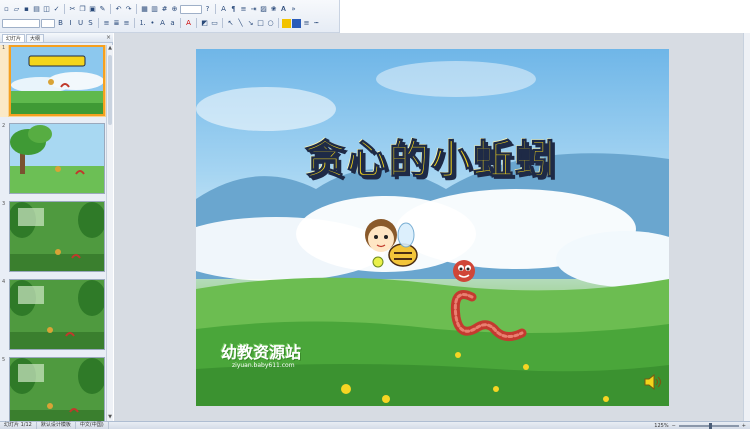  I want to click on slide-thumbnail: 4, so click(53, 315).